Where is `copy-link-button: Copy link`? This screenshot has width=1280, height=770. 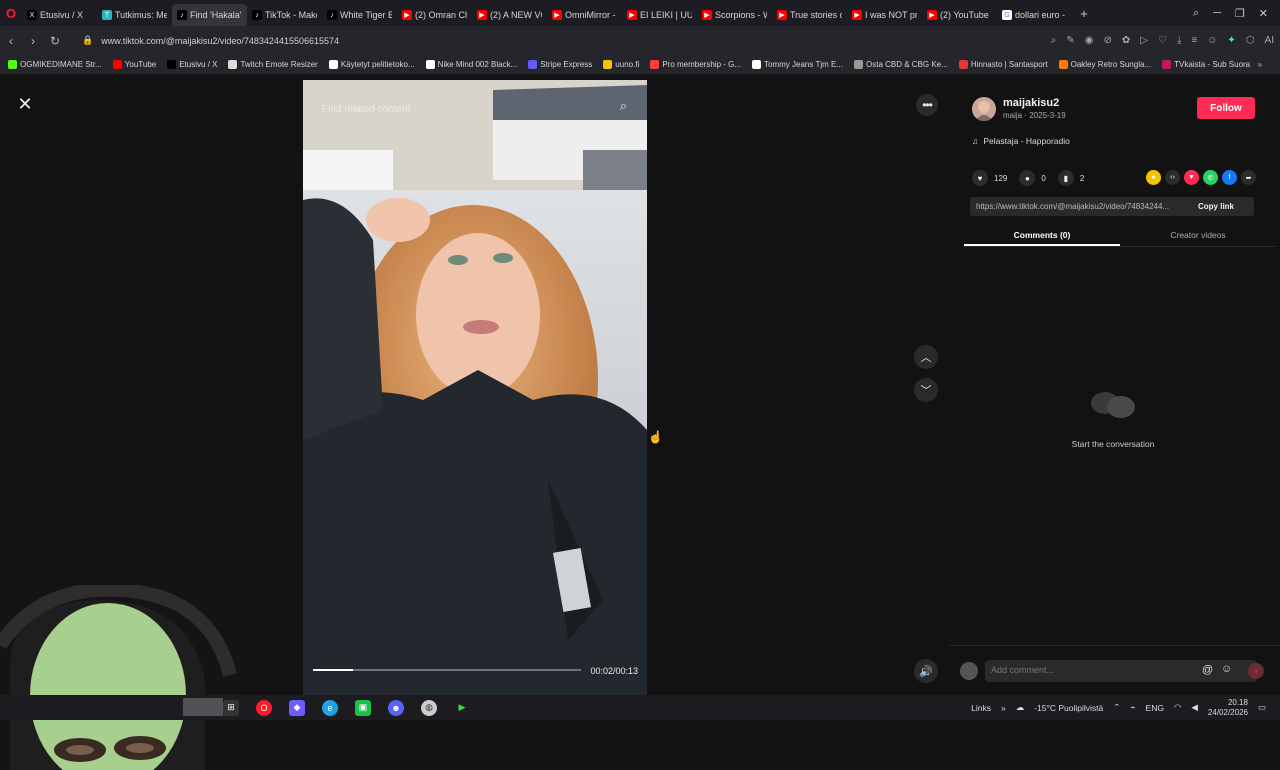
copy-link-button: Copy link is located at coordinates (1216, 206).